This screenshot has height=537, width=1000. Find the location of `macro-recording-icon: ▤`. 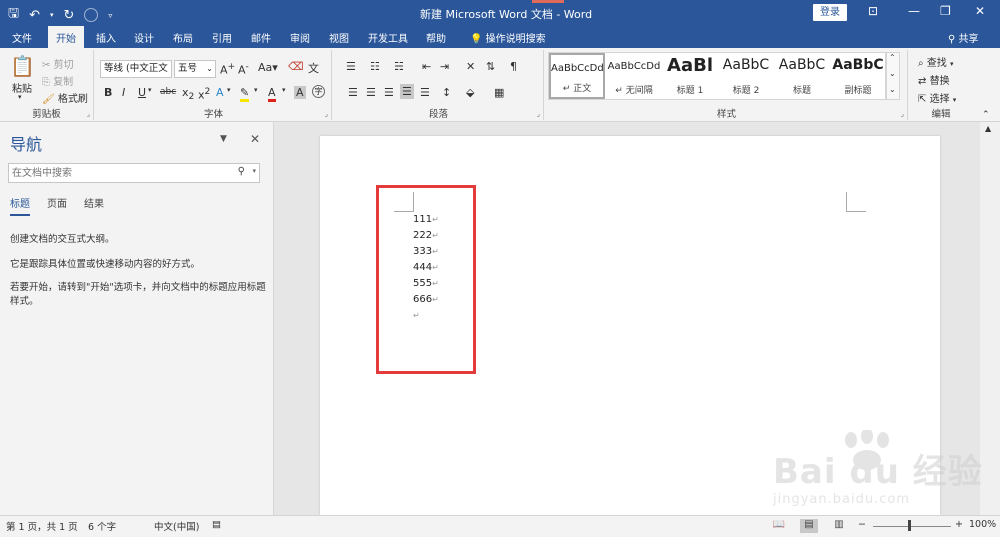

macro-recording-icon: ▤ is located at coordinates (216, 524).